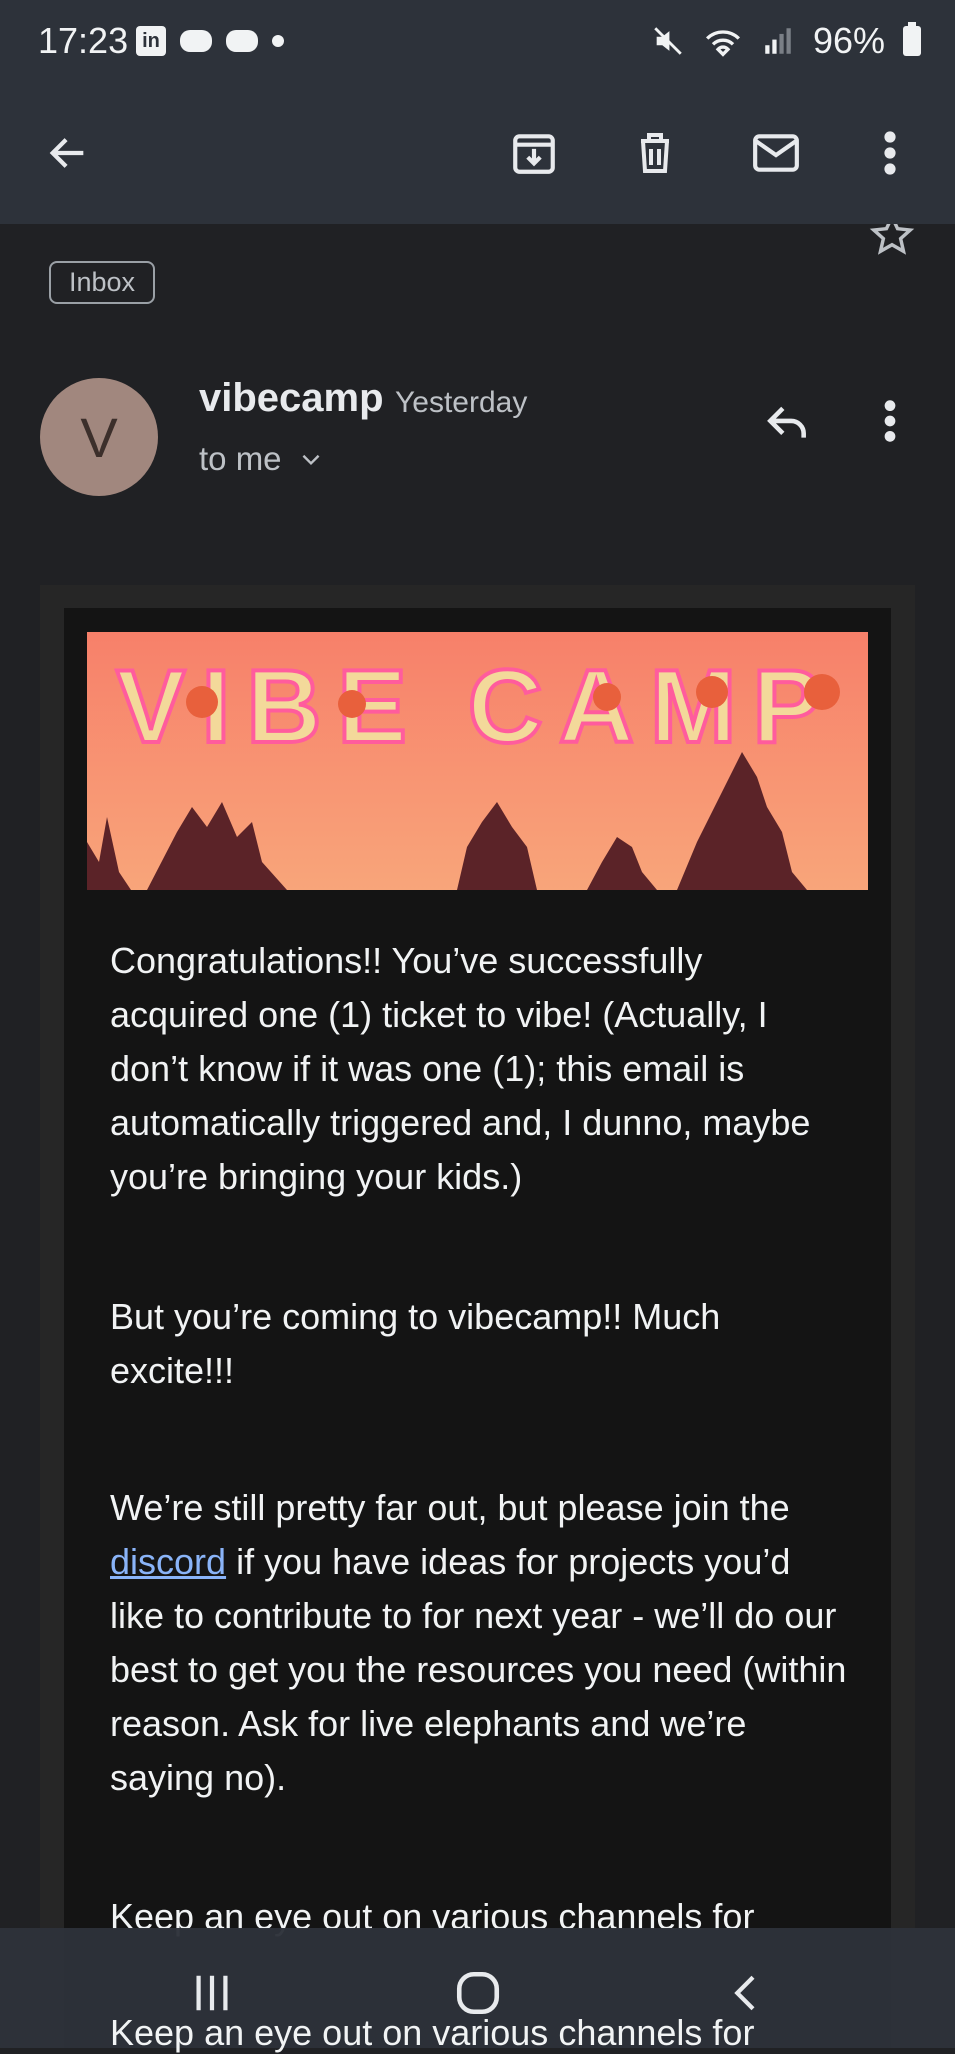 The image size is (955, 2054). What do you see at coordinates (278, 41) in the screenshot?
I see `more-notifications-dot-icon` at bounding box center [278, 41].